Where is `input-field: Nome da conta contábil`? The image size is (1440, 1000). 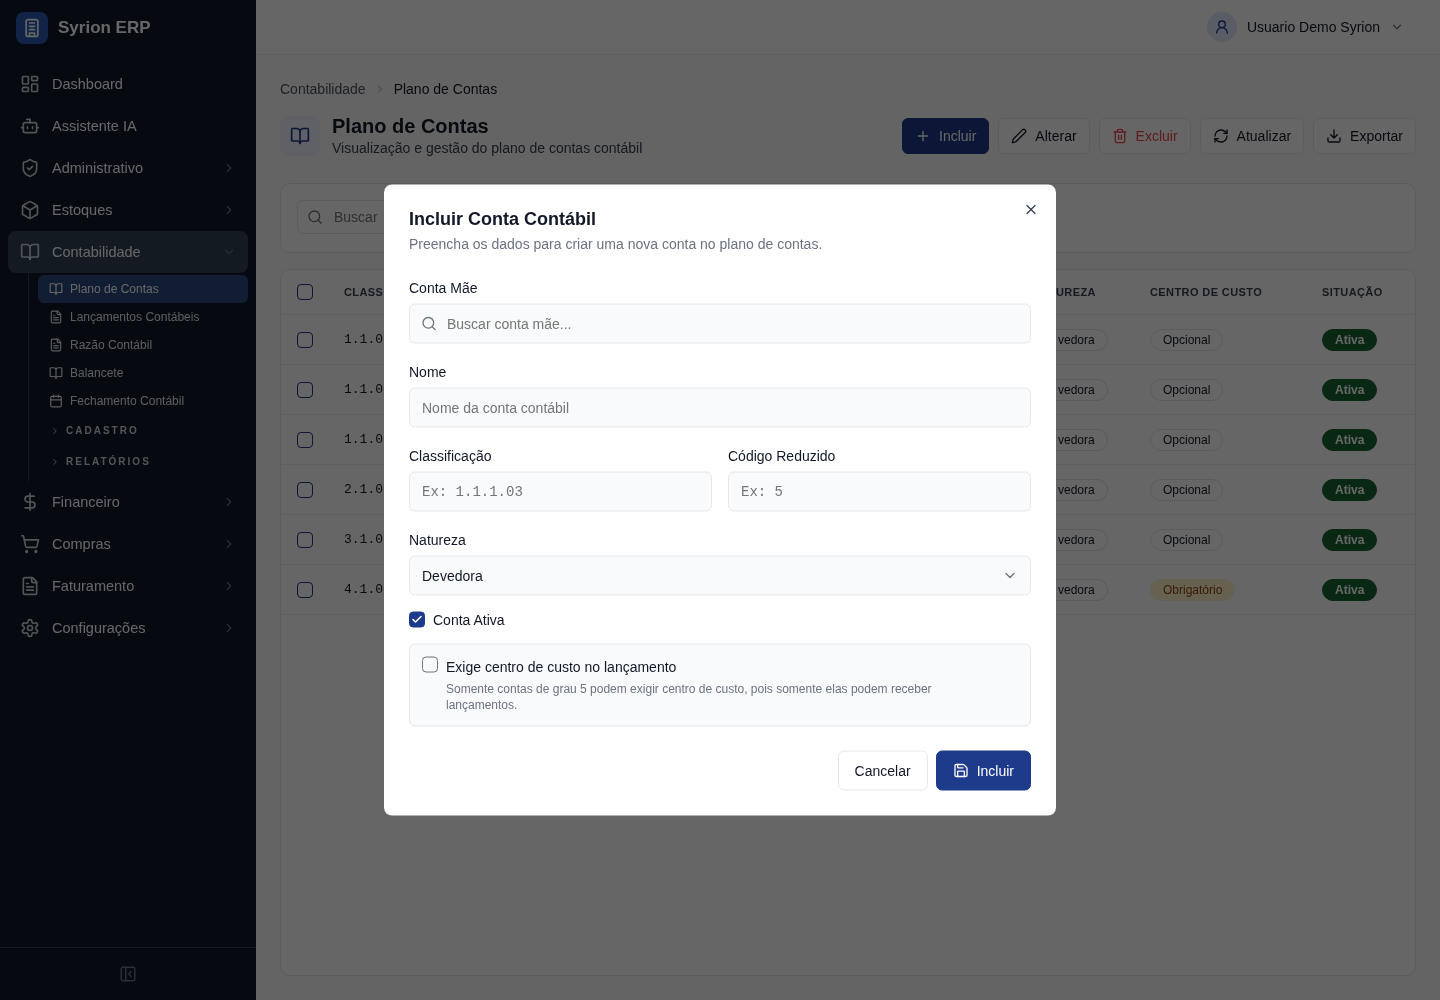
input-field: Nome da conta contábil is located at coordinates (720, 407).